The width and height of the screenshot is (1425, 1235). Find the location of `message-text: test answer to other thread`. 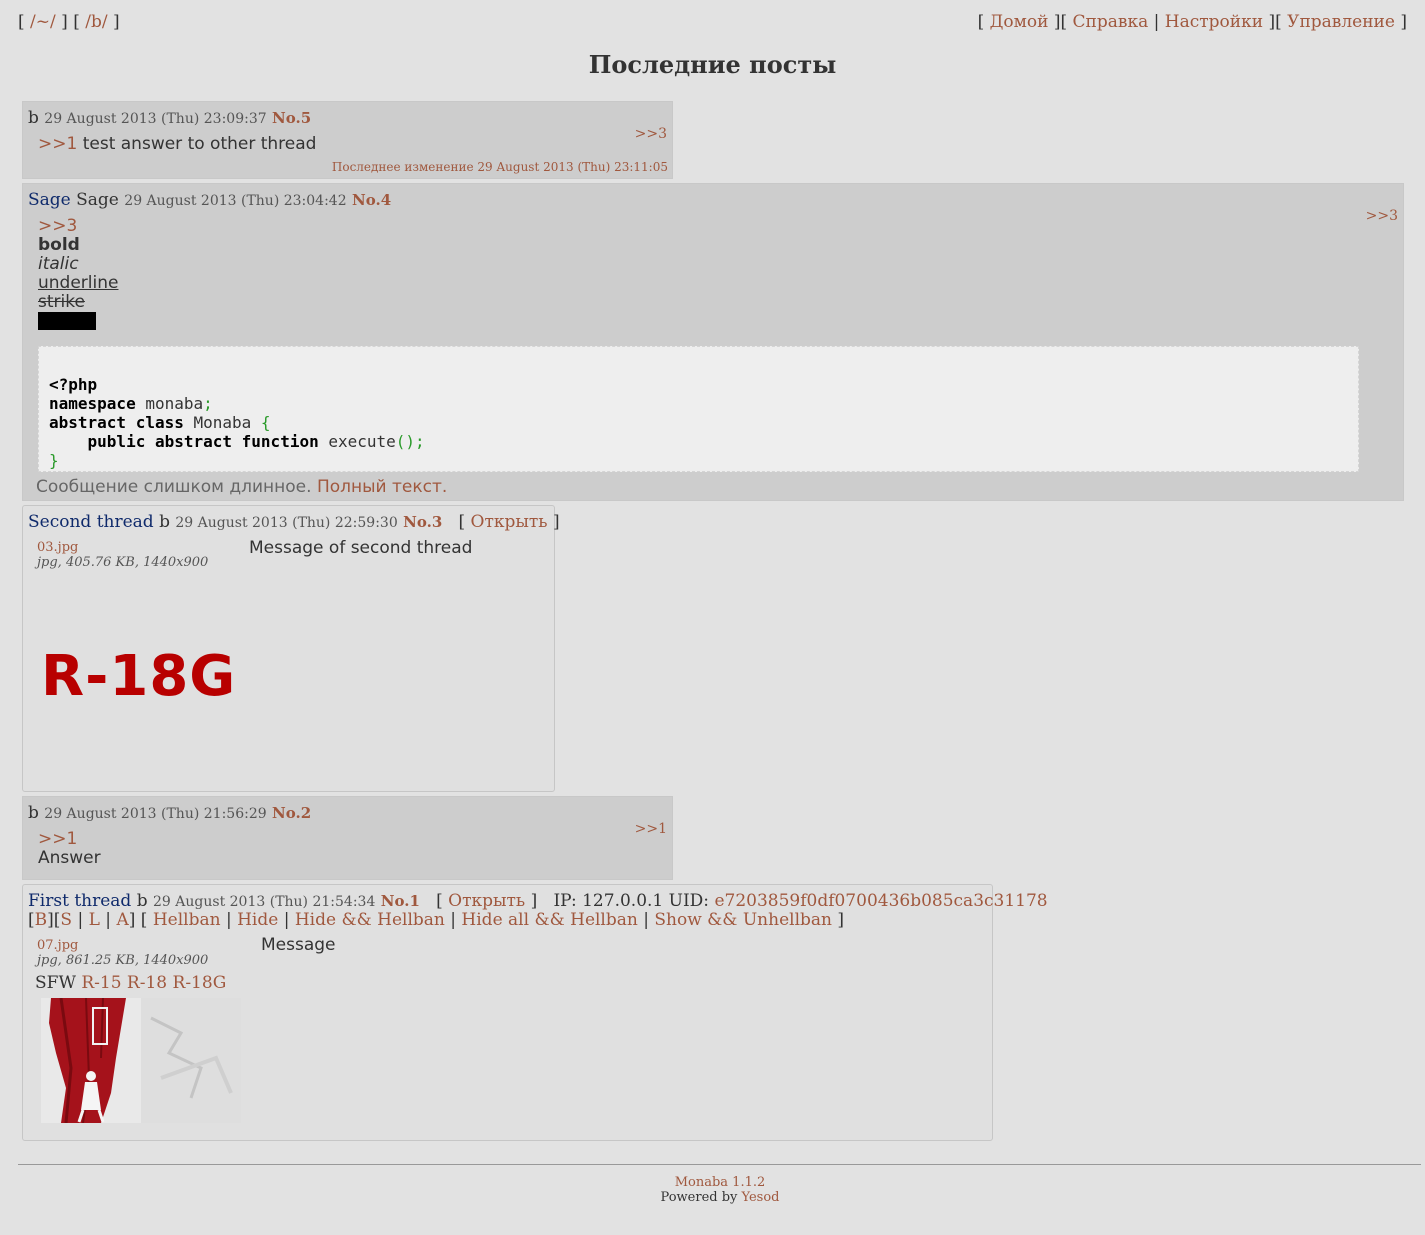

message-text: test answer to other thread is located at coordinates (199, 144).